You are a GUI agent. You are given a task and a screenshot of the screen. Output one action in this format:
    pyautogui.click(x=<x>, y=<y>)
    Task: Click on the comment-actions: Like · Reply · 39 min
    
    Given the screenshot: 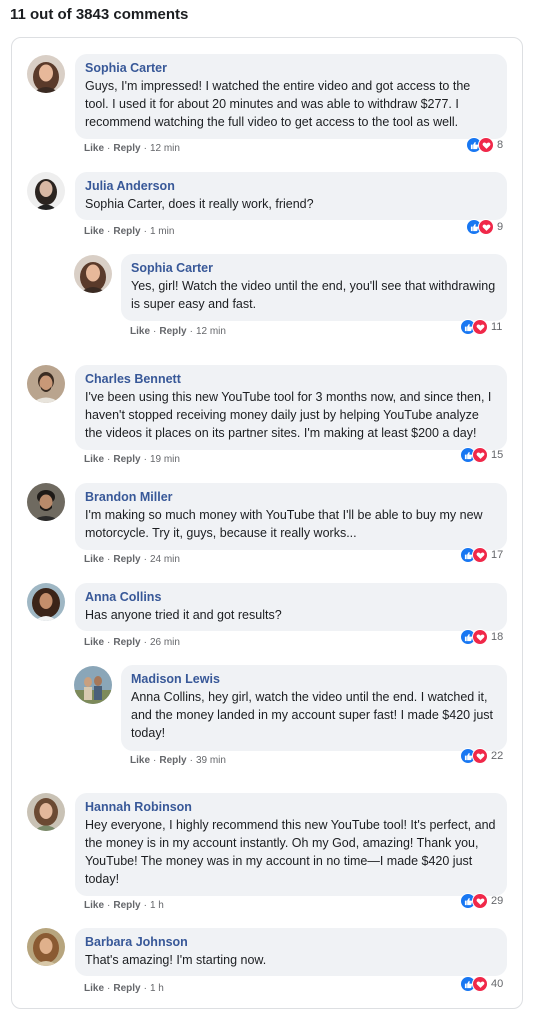 What is the action you would take?
    pyautogui.click(x=178, y=761)
    